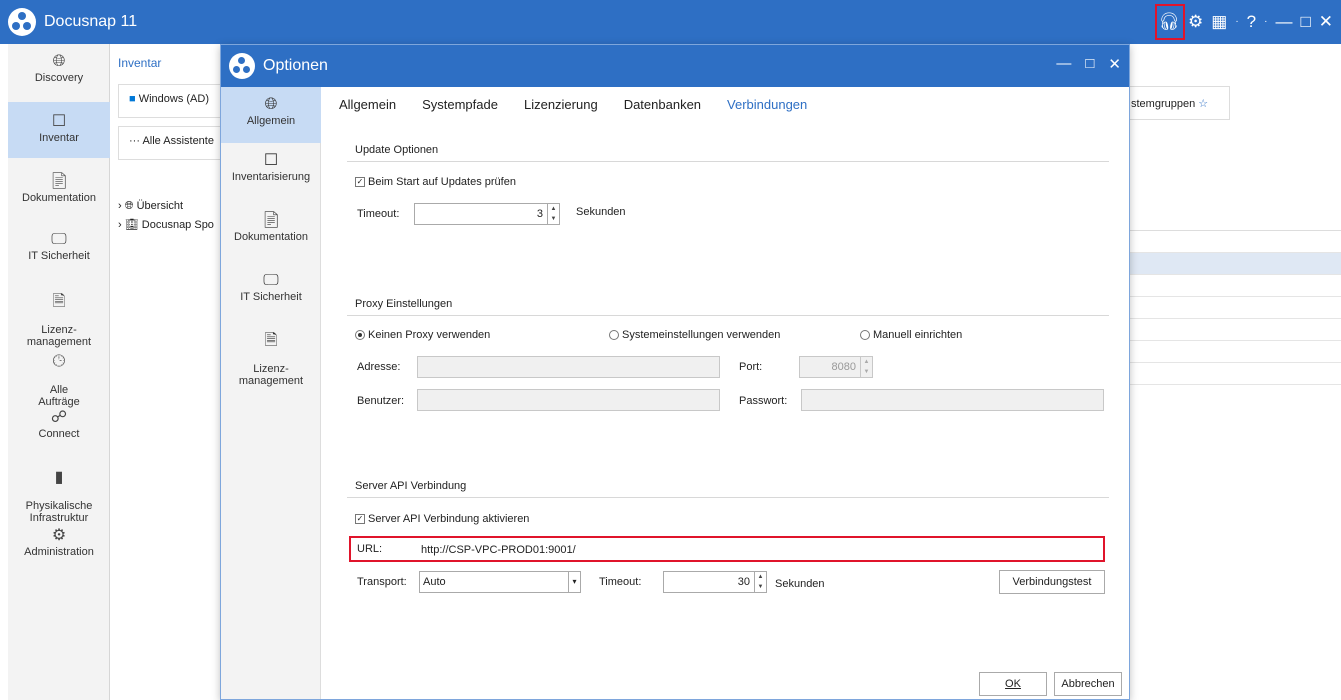 The height and width of the screenshot is (700, 1341). Describe the element at coordinates (460, 104) in the screenshot. I see `tab-systempfade: Systempfade` at that location.